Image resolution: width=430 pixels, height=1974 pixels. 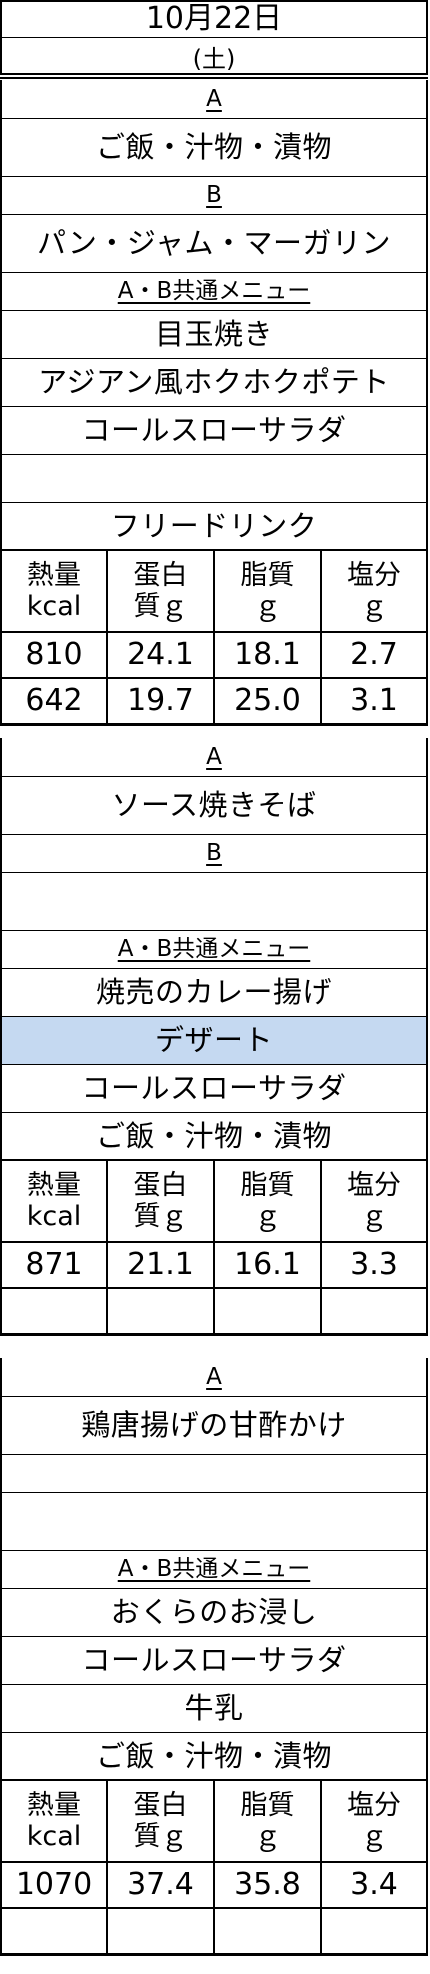 I want to click on nutrition-header-text: kcal, so click(x=54, y=606).